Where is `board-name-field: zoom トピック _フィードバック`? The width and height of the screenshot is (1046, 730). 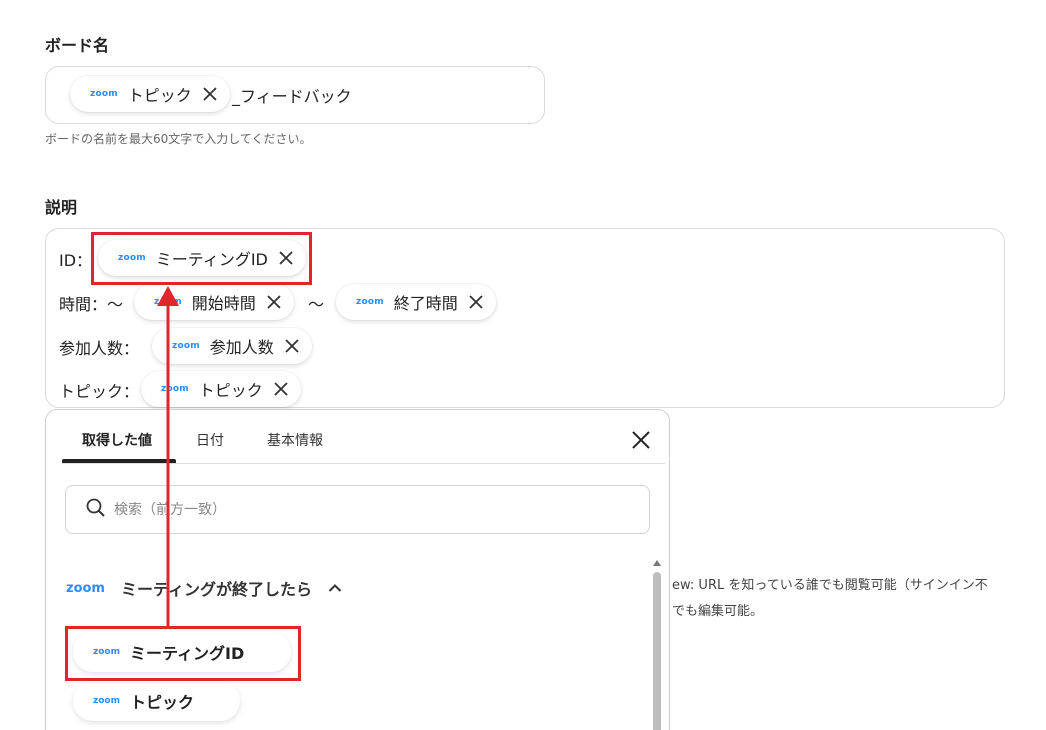 board-name-field: zoom トピック _フィードバック is located at coordinates (295, 95).